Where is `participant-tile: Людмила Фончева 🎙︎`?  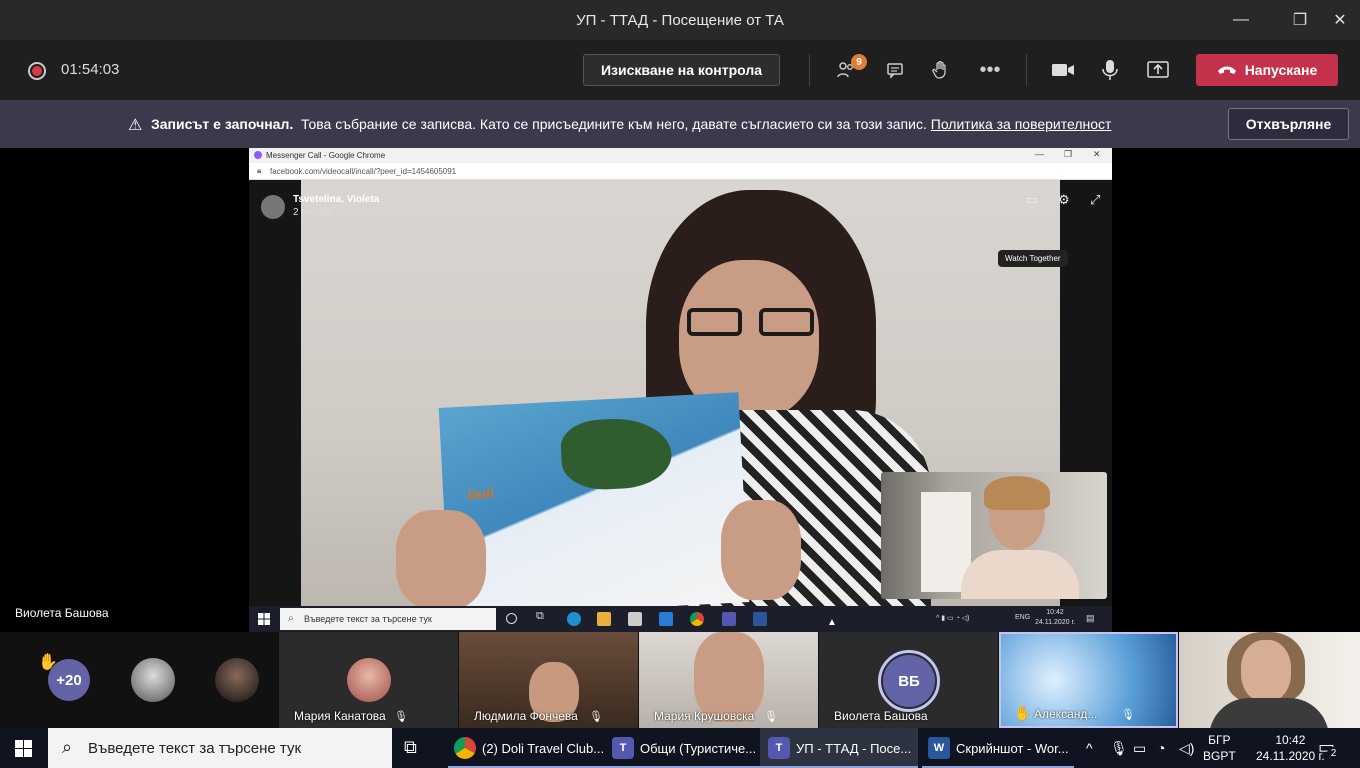 participant-tile: Людмила Фончева 🎙︎ is located at coordinates (548, 680).